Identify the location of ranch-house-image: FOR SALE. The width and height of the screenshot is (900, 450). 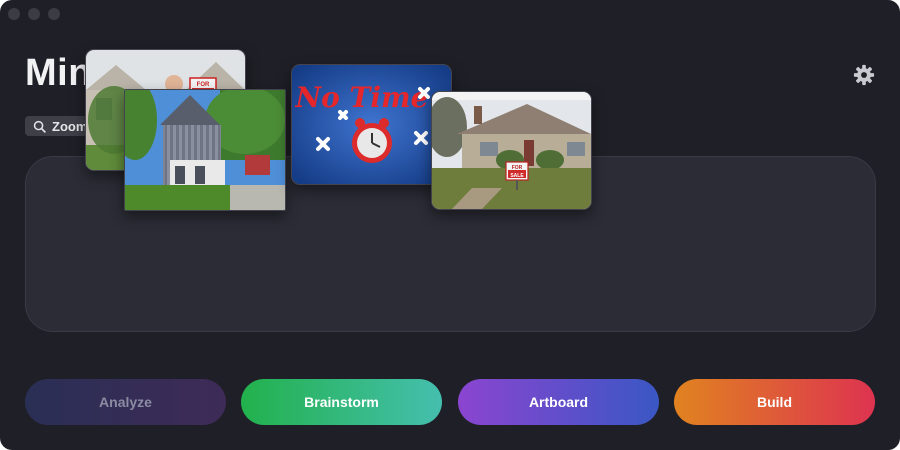
(511, 150).